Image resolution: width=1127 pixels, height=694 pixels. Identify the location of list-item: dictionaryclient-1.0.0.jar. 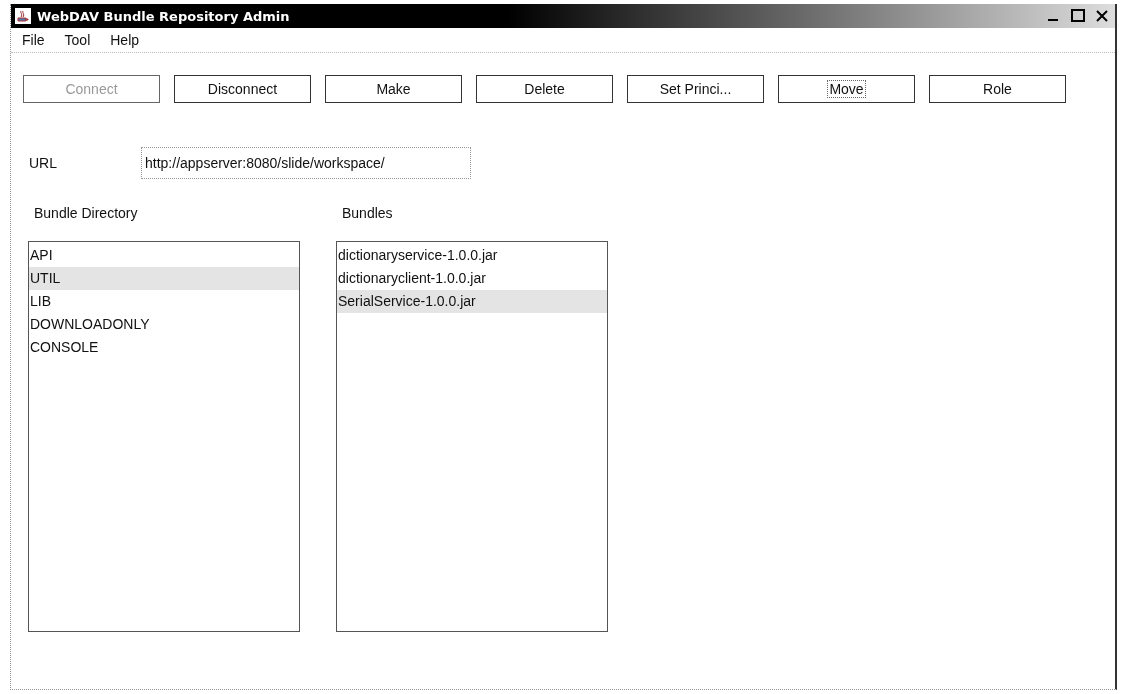
(472, 278).